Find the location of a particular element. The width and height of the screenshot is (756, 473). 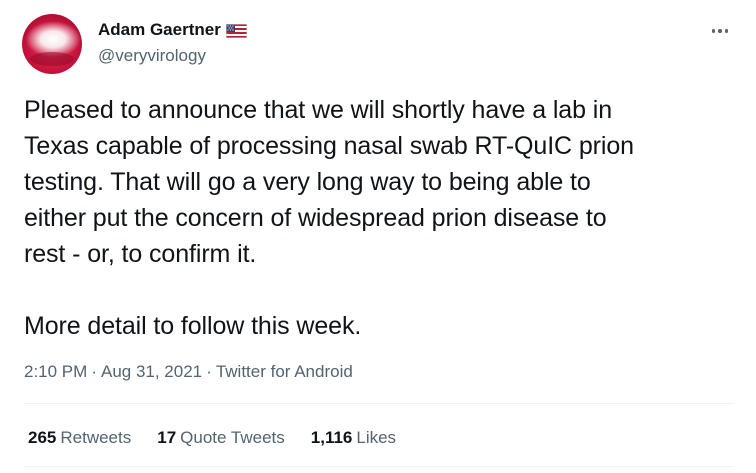

retweets-label: Retweets is located at coordinates (96, 437).